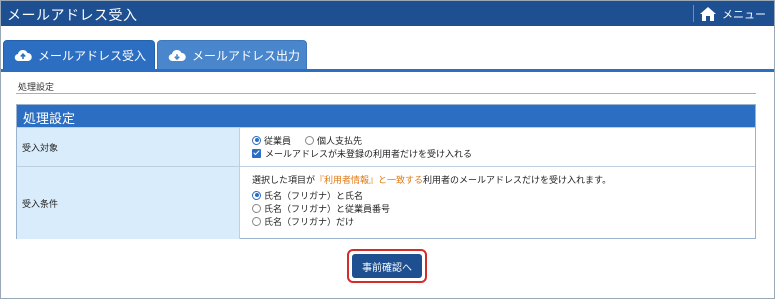  Describe the element at coordinates (369, 180) in the screenshot. I see `description-highlight: 『利用者情報』と一致する` at that location.